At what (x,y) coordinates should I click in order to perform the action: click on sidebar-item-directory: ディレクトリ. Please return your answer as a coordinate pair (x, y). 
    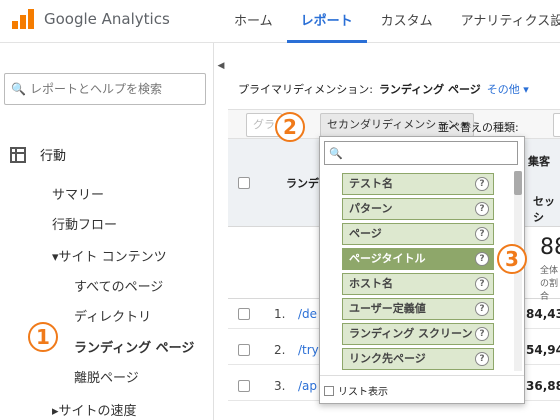
    Looking at the image, I should click on (112, 315).